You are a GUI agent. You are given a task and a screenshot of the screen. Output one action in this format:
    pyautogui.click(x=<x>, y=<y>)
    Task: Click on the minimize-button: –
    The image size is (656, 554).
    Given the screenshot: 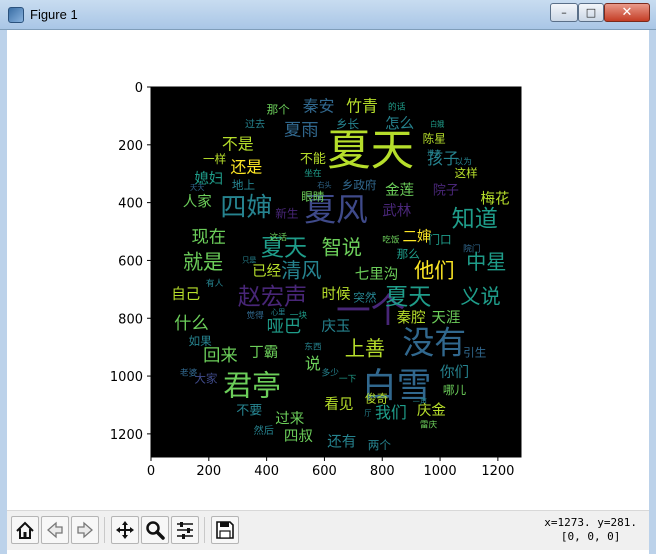 What is the action you would take?
    pyautogui.click(x=564, y=12)
    